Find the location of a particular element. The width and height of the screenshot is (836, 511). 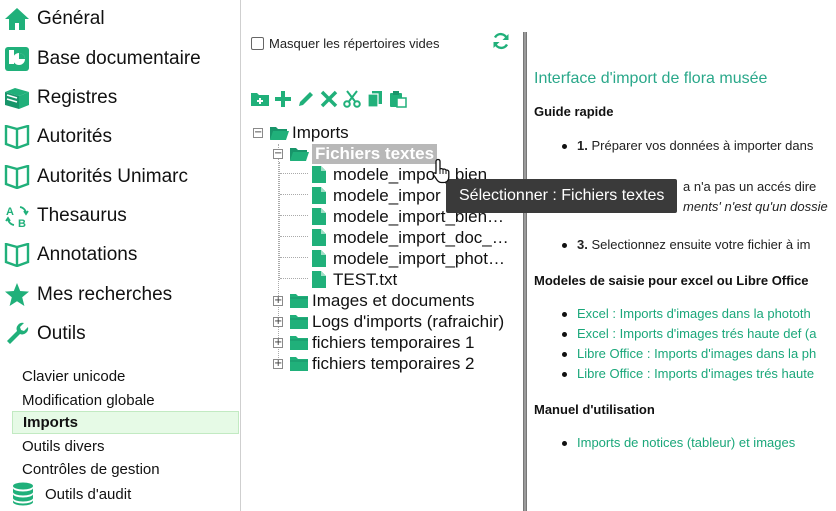

sub-item-outils-audit: Outils d'audit is located at coordinates (120, 494).